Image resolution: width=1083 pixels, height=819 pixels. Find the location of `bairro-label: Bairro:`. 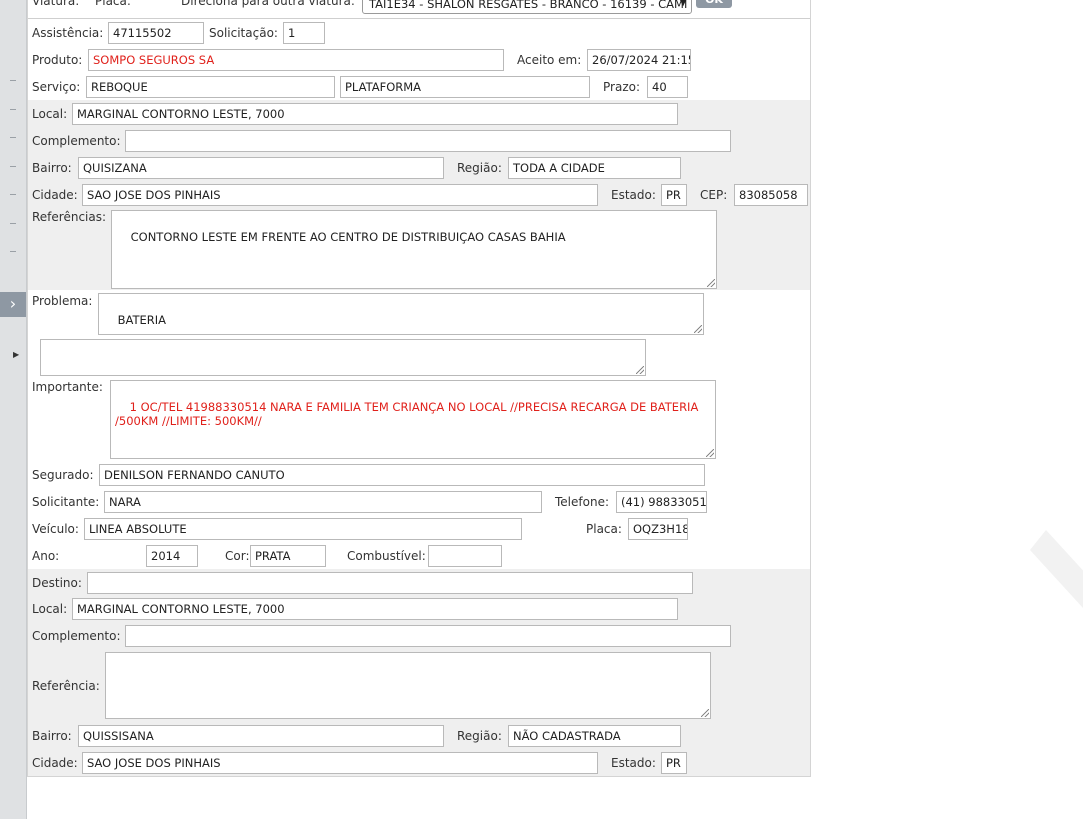

bairro-label: Bairro: is located at coordinates (52, 168).